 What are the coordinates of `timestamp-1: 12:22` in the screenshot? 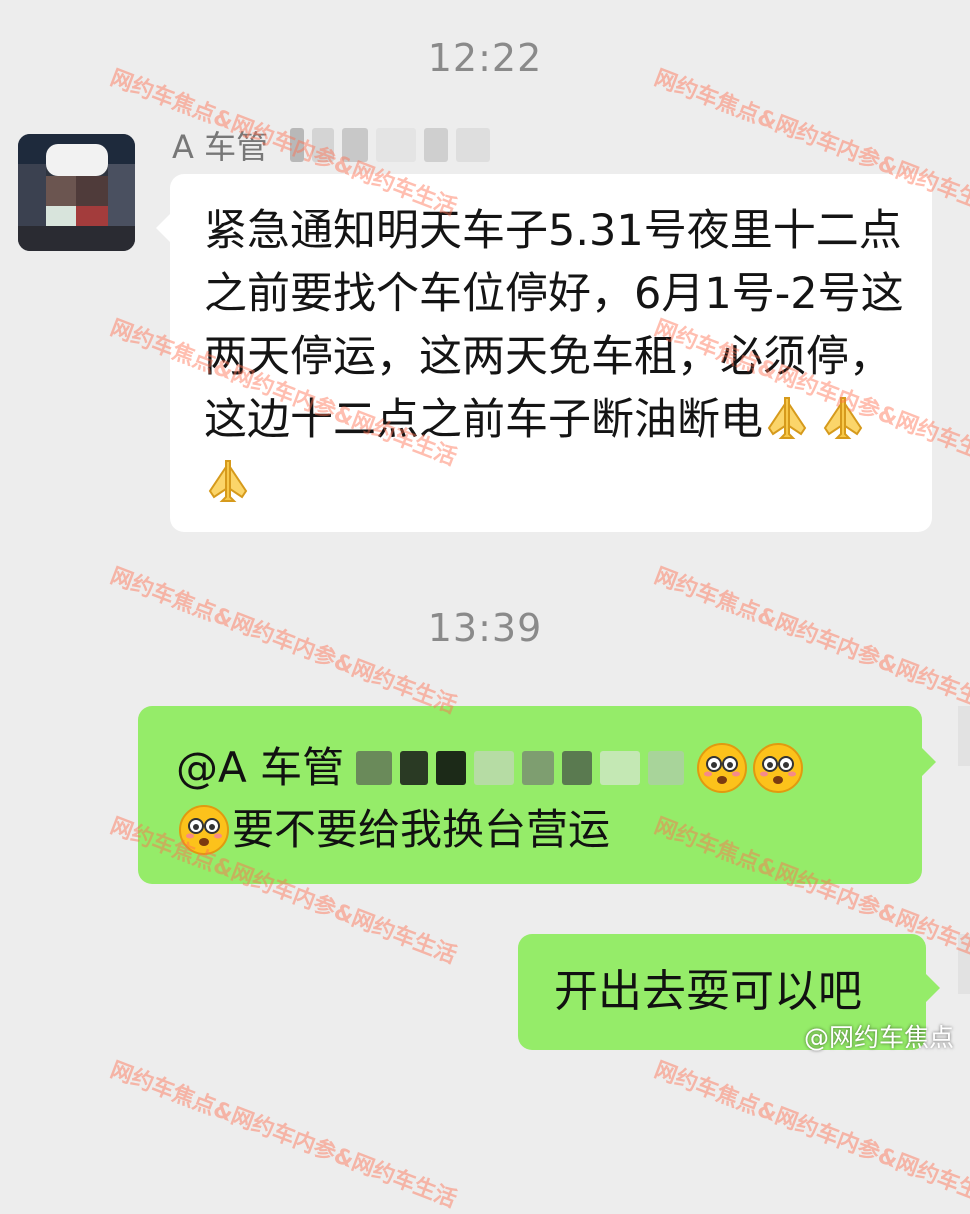 It's located at (485, 58).